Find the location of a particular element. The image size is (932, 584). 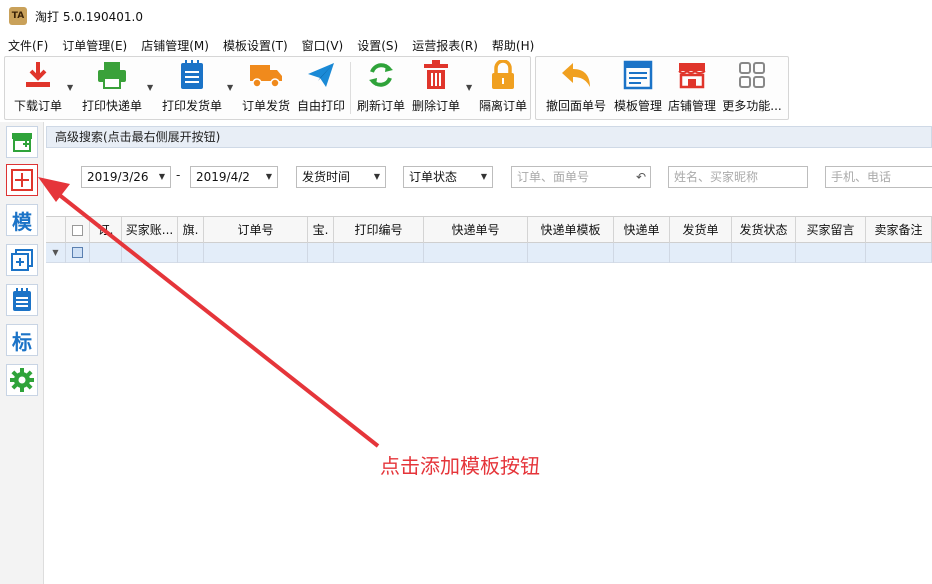

title-bar: TA 淘打 5.0.190401.0 is located at coordinates (466, 16).